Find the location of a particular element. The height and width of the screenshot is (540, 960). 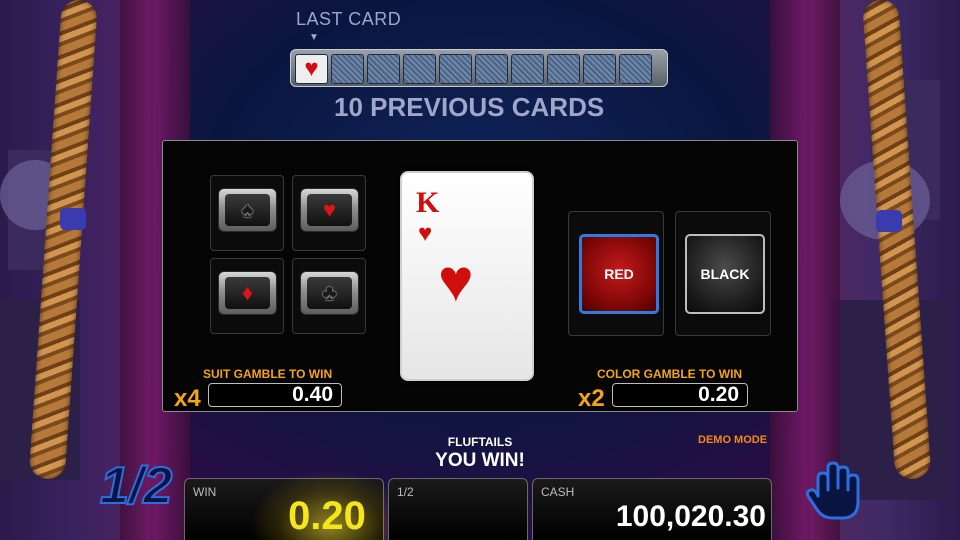

right-rope-tie is located at coordinates (889, 221).